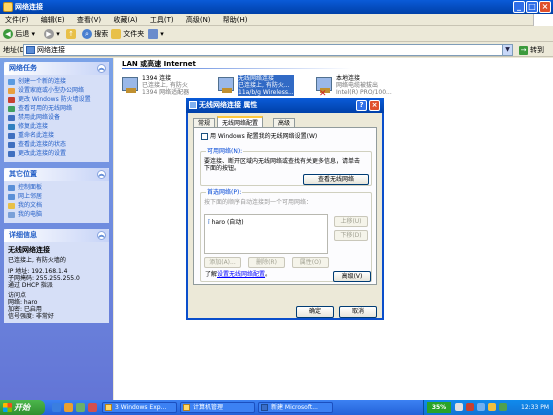  I want to click on list-item: ǐ haro (自动), so click(226, 222).